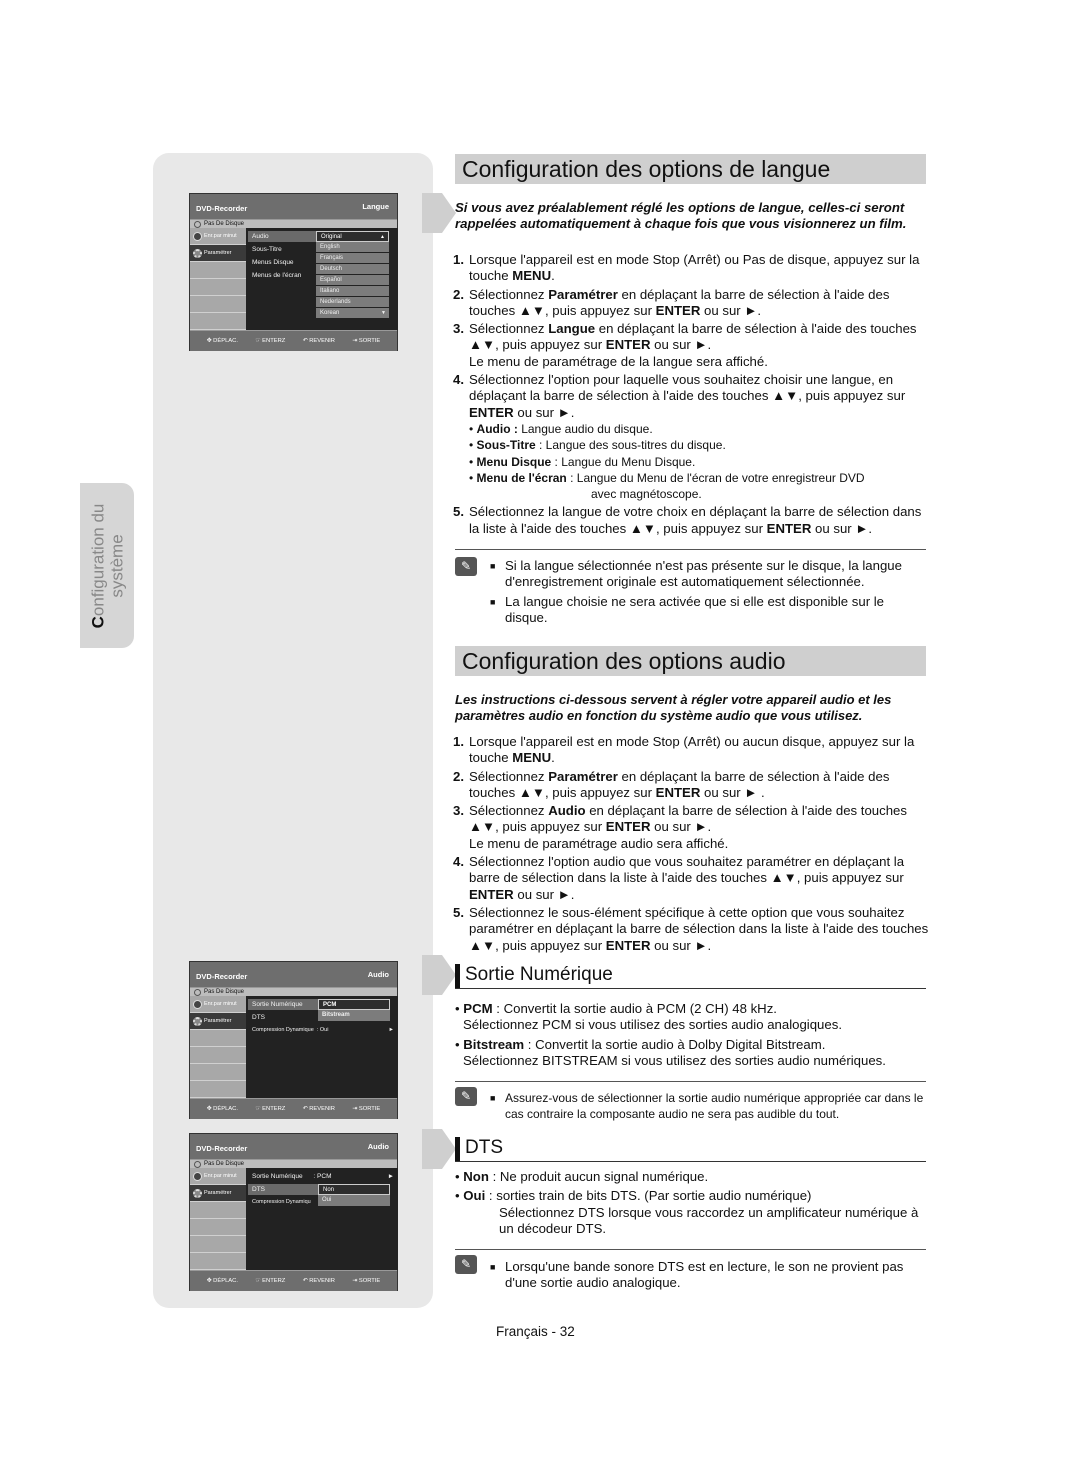  I want to click on option-english: English, so click(352, 247).